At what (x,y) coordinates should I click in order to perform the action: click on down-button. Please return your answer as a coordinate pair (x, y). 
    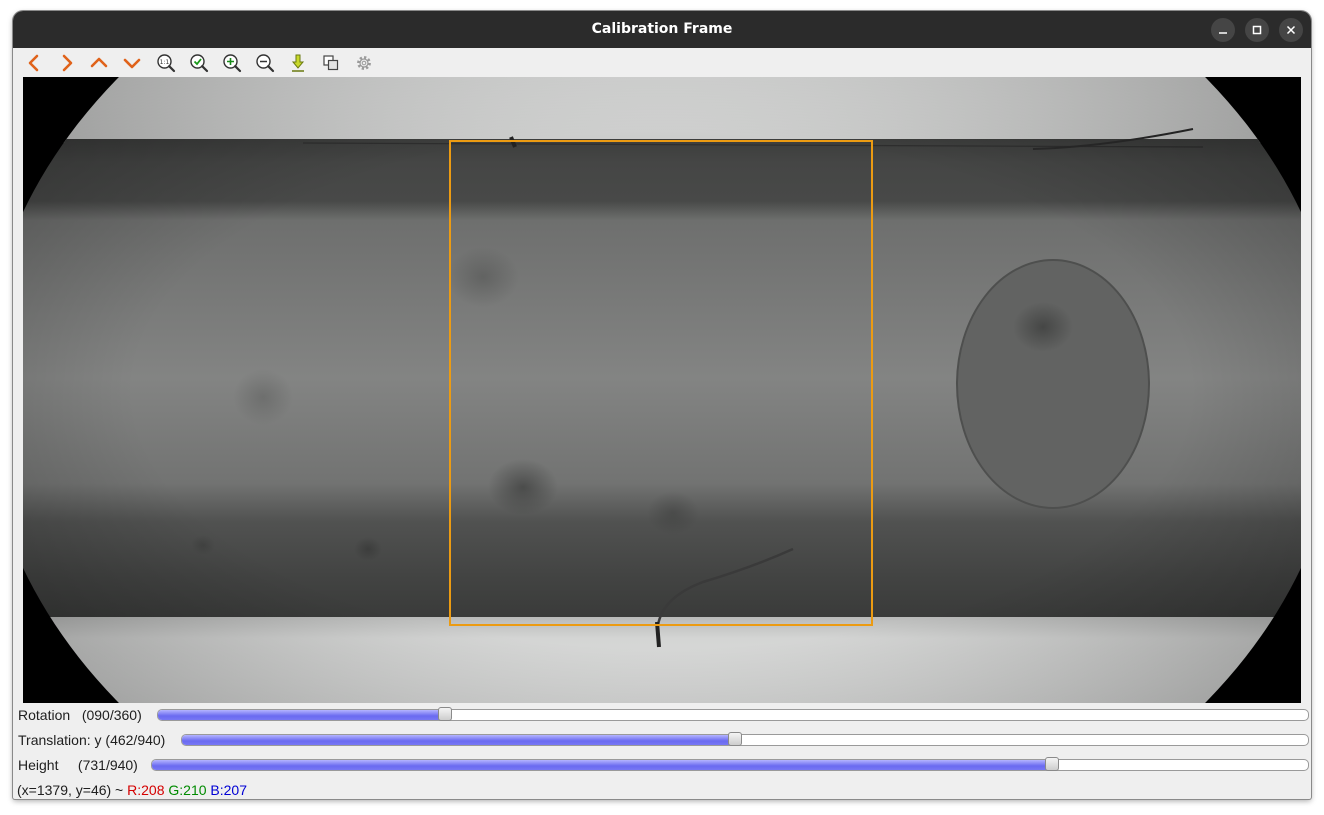
    Looking at the image, I should click on (132, 63).